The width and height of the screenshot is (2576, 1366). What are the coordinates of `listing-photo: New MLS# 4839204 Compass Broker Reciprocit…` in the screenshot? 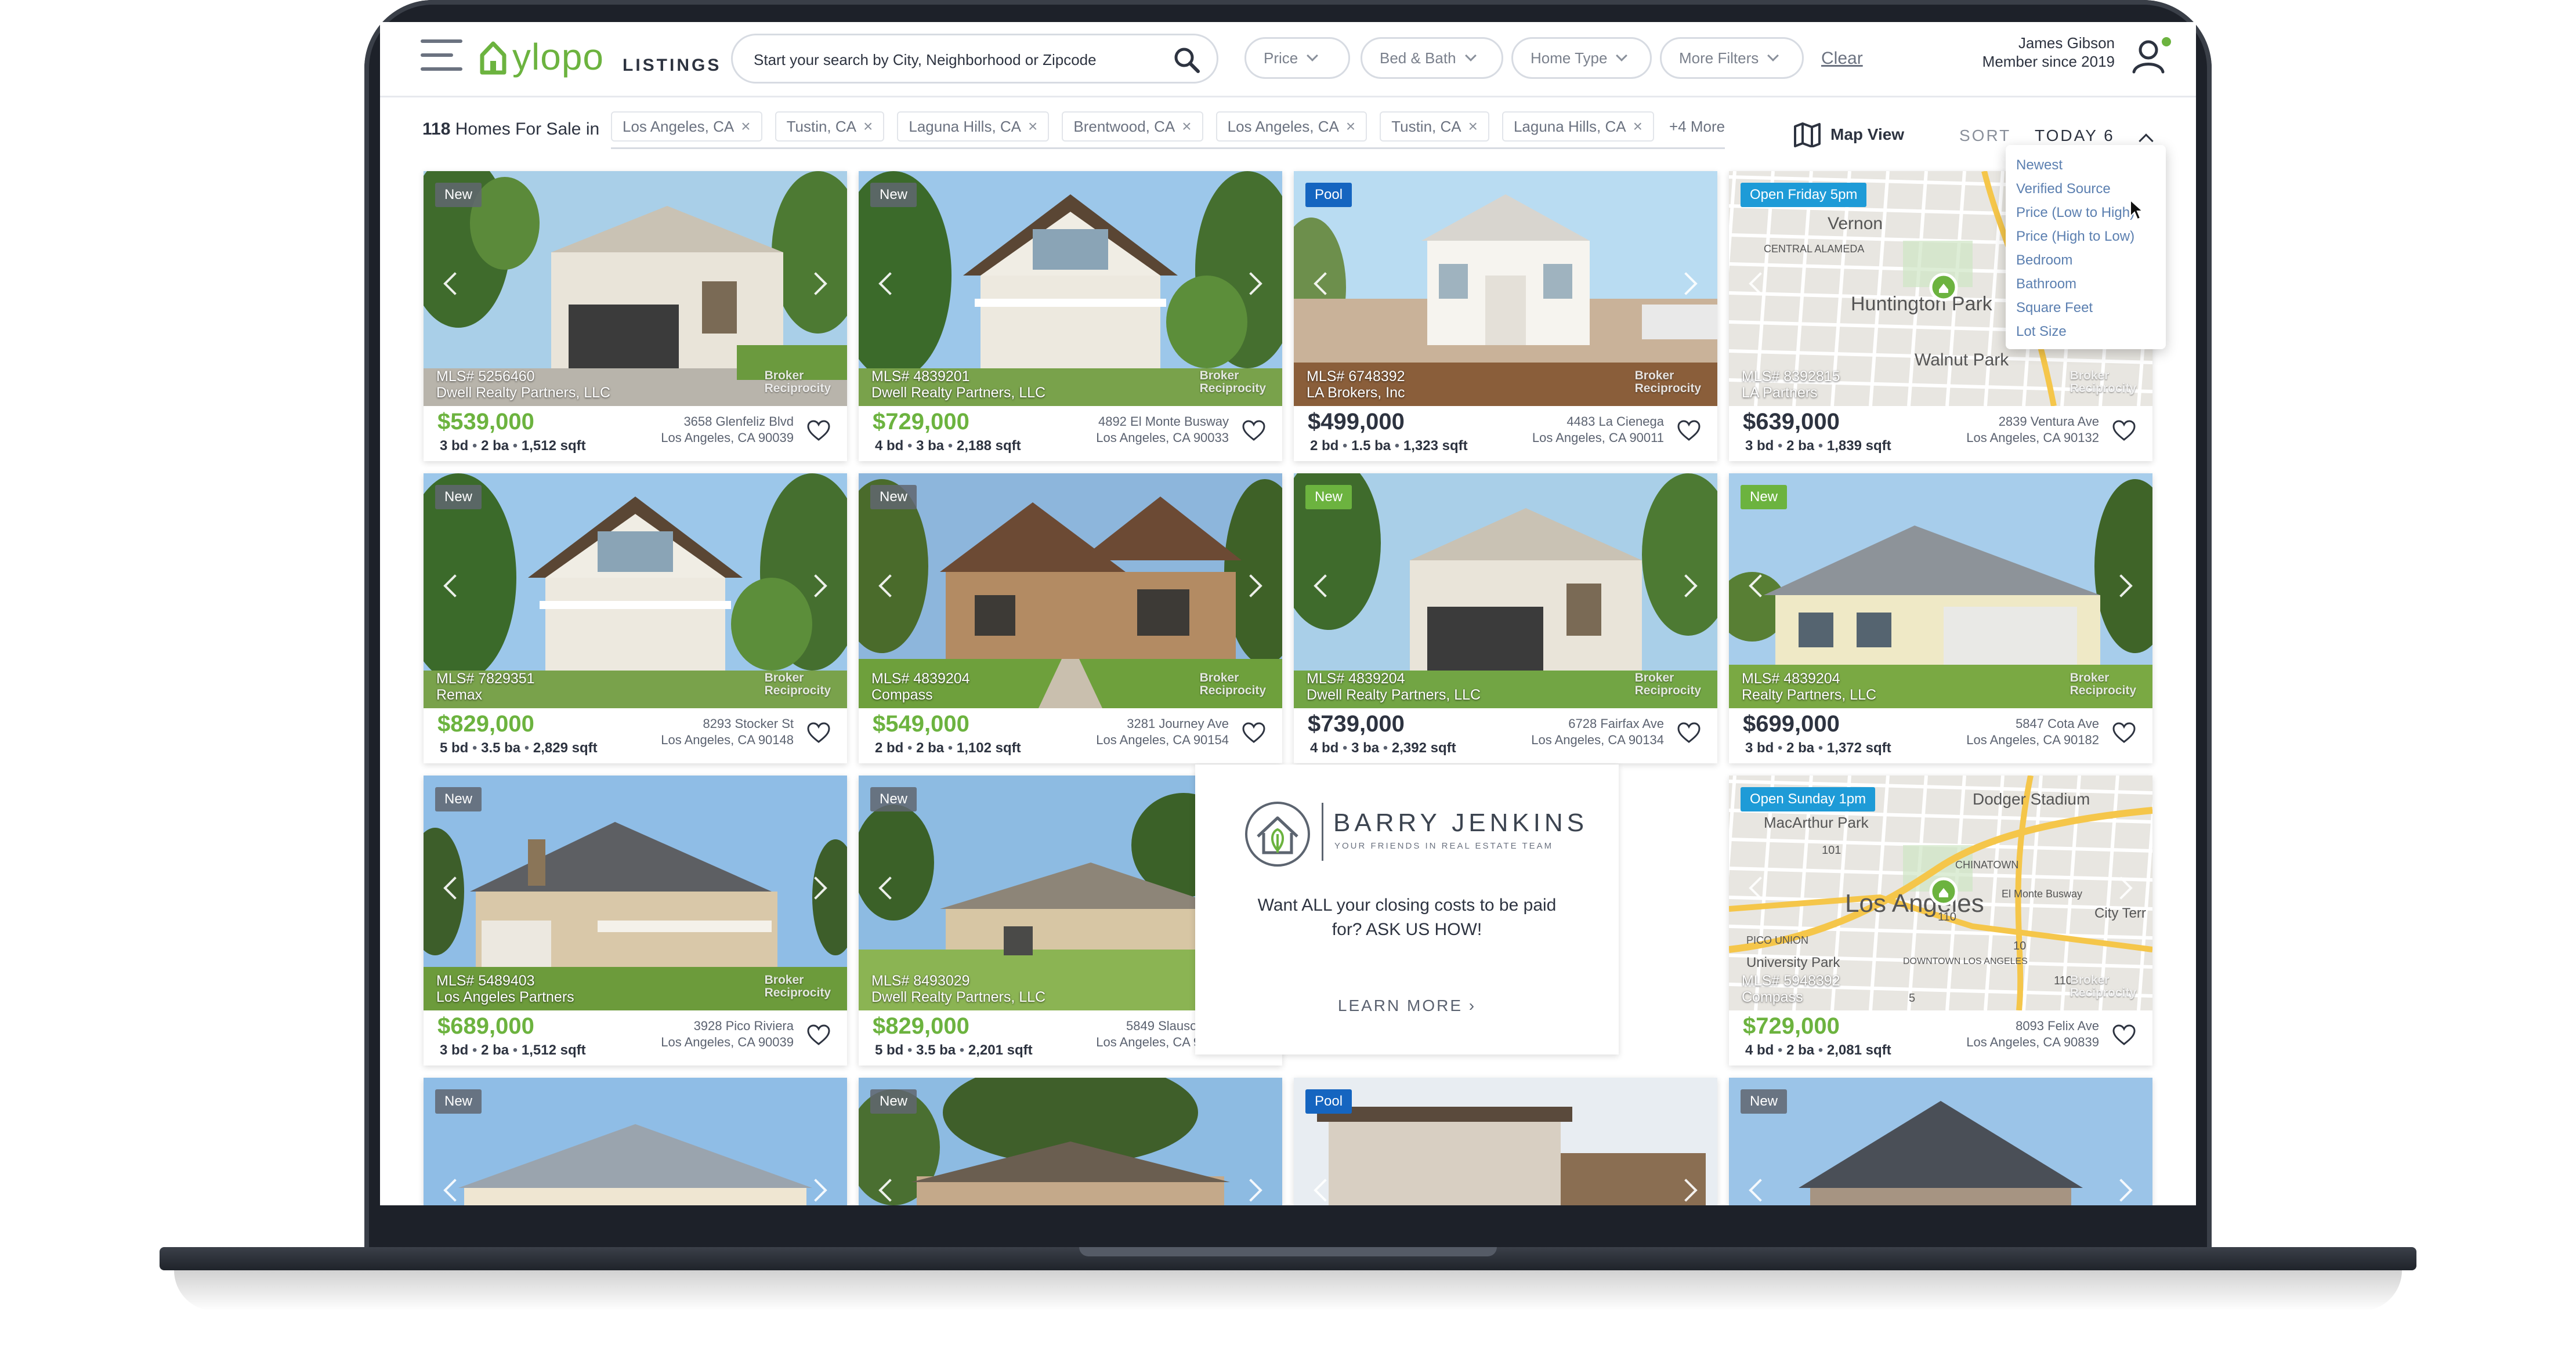 It's located at (1070, 590).